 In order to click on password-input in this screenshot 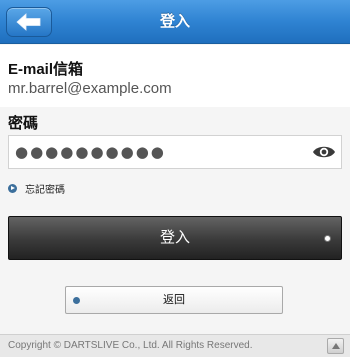, I will do `click(156, 152)`.